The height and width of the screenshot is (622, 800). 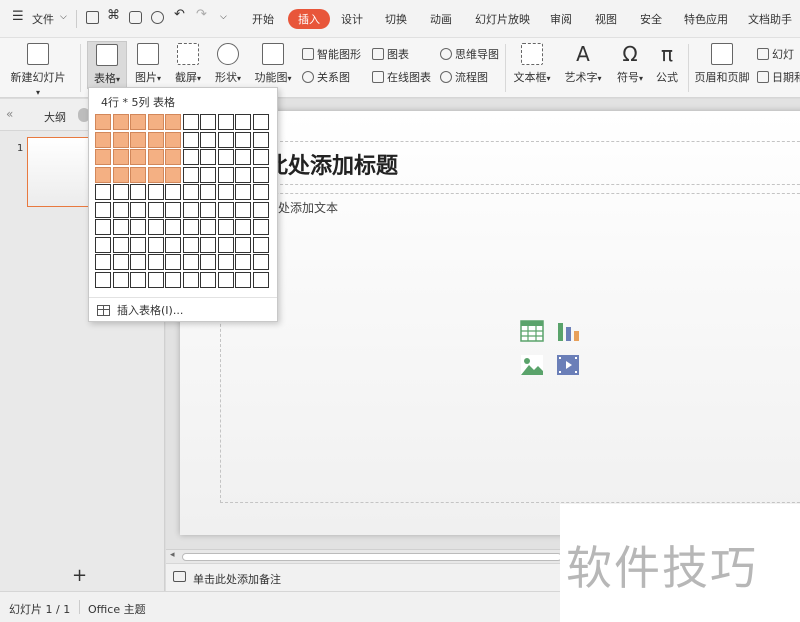 I want to click on table-grid, so click(x=184, y=202).